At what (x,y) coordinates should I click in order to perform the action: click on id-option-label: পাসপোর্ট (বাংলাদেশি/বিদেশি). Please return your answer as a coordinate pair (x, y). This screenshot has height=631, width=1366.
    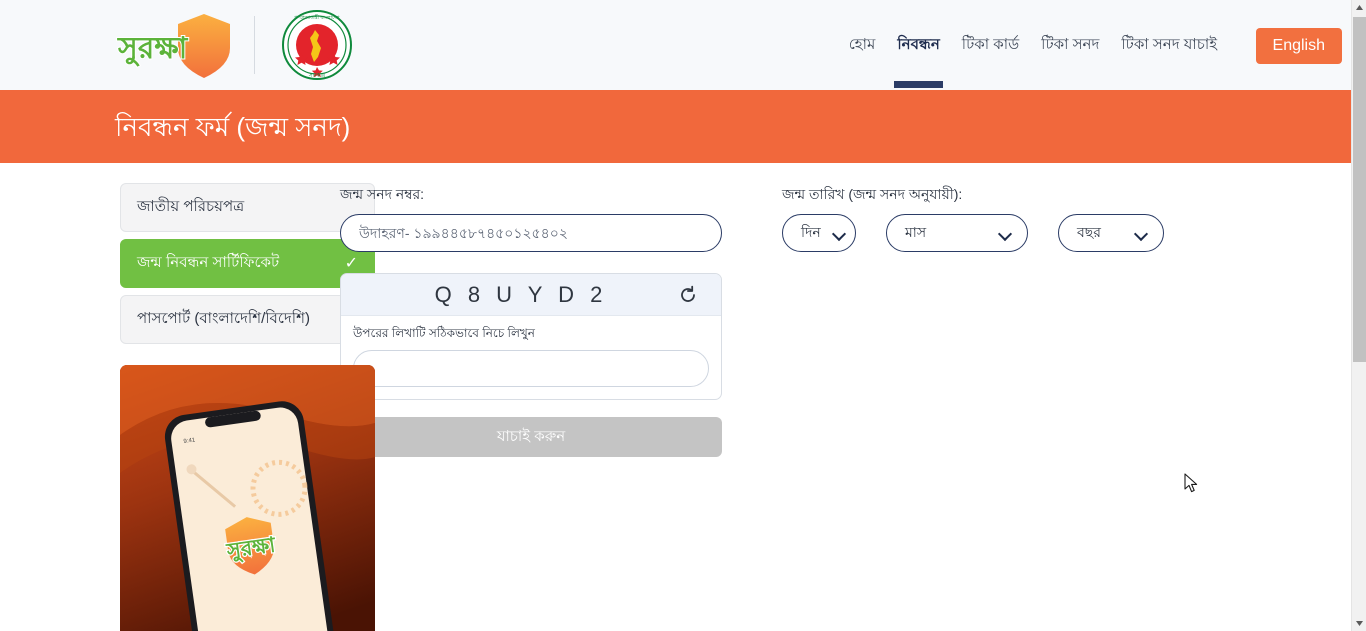
    Looking at the image, I should click on (223, 318).